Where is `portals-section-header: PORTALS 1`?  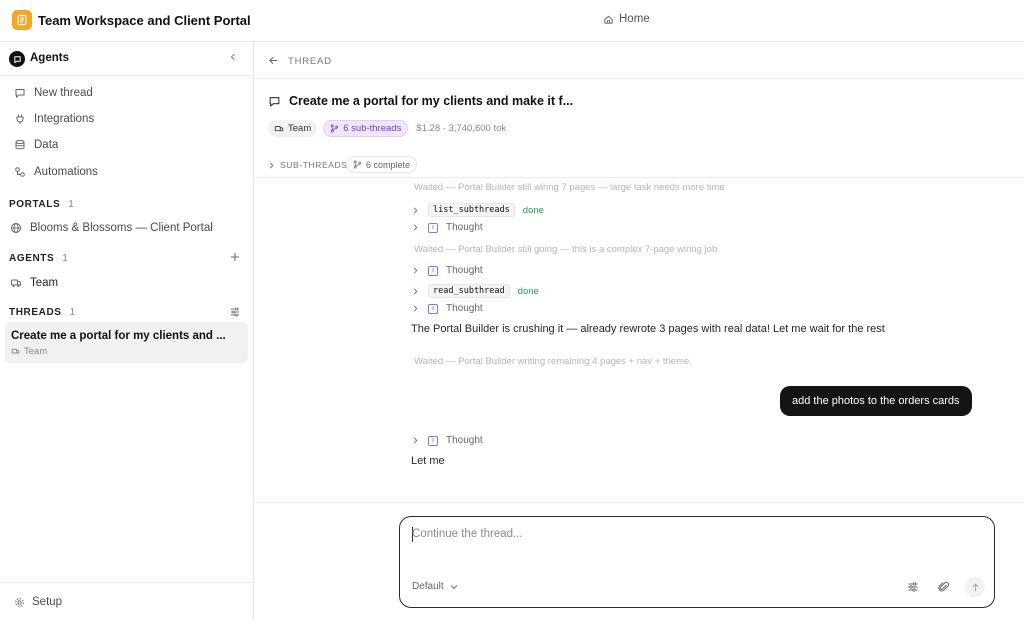 portals-section-header: PORTALS 1 is located at coordinates (41, 204).